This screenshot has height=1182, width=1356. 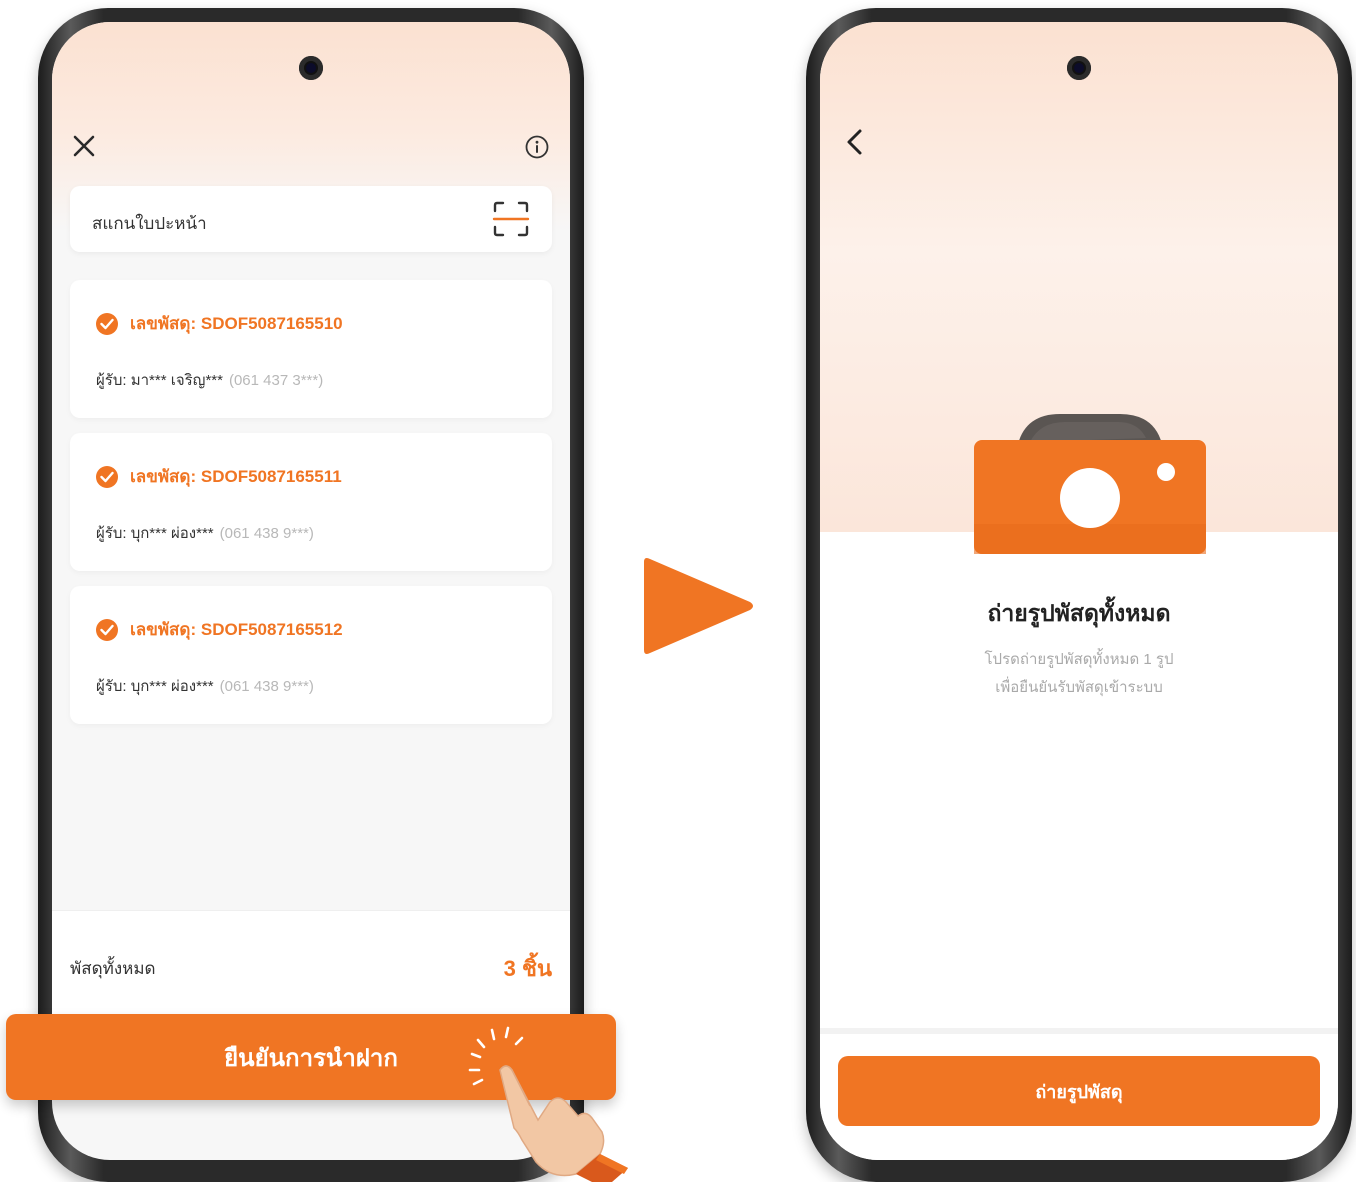 What do you see at coordinates (236, 323) in the screenshot?
I see `parcel-id: เลขพัสดุ: SDOF5087165510` at bounding box center [236, 323].